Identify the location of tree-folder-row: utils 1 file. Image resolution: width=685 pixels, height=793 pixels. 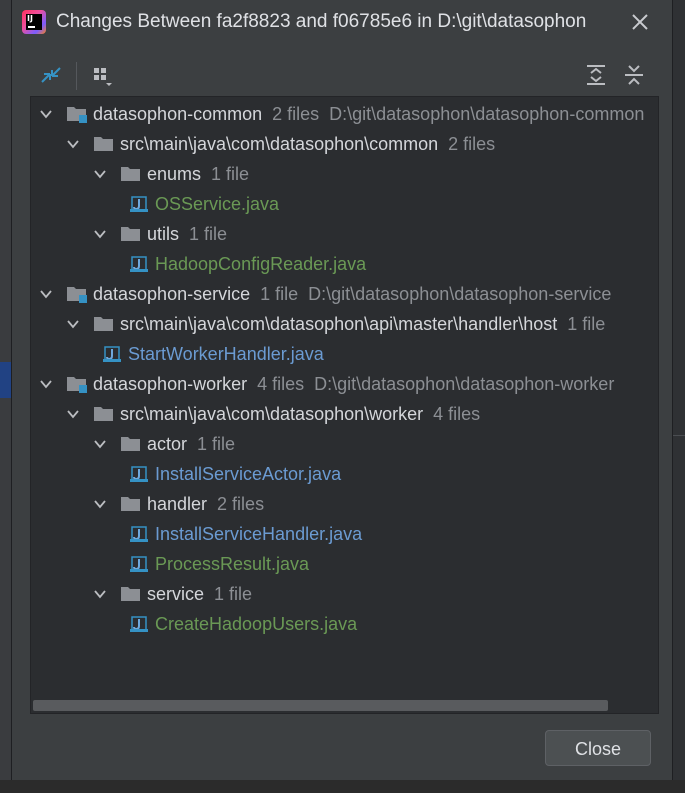
(344, 234).